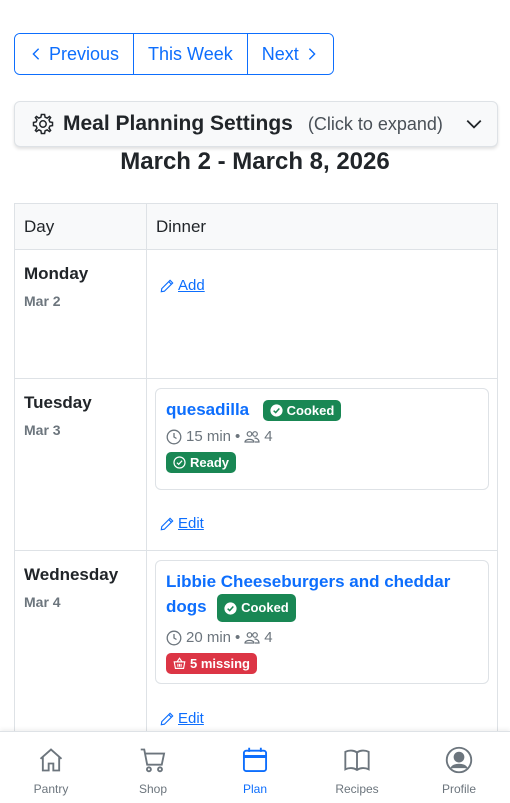 The height and width of the screenshot is (803, 510). I want to click on chevron-down-icon, so click(474, 124).